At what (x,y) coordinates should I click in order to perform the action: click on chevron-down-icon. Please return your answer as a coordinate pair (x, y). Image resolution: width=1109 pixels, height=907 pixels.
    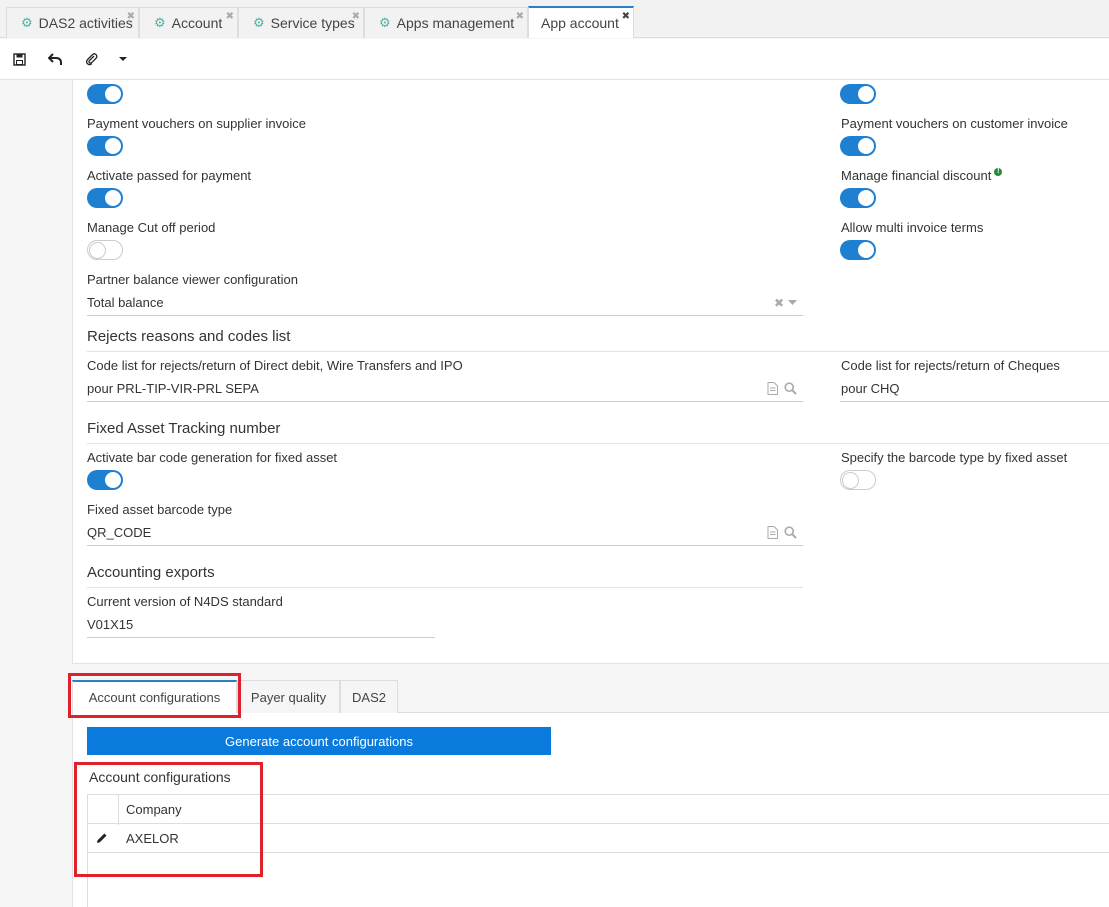
    Looking at the image, I should click on (792, 302).